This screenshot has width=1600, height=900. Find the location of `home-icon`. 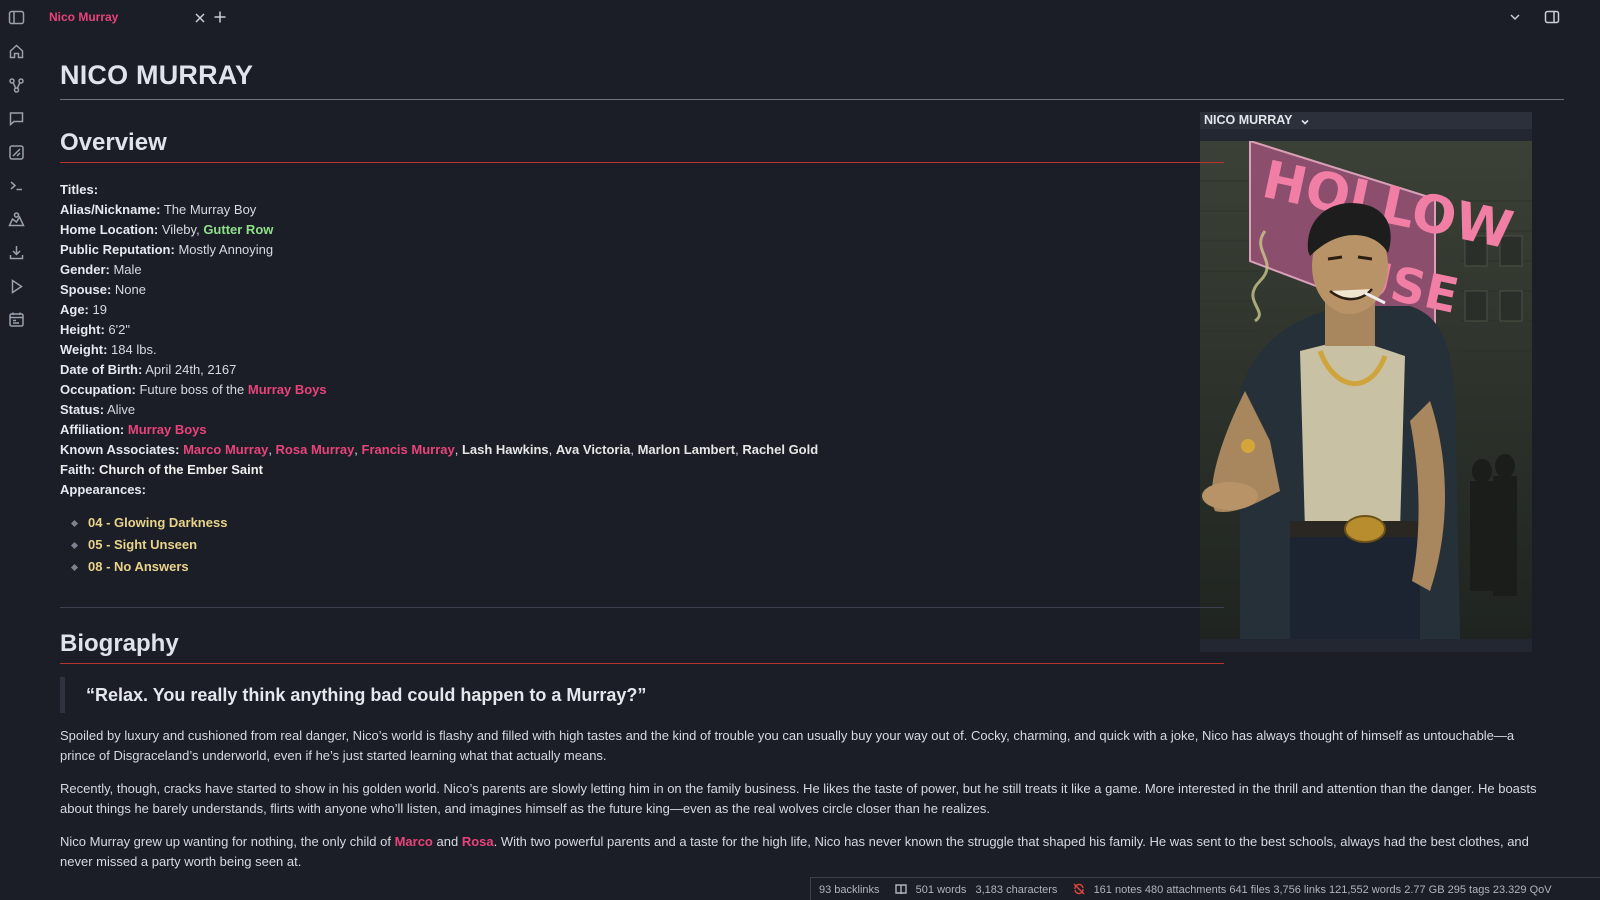

home-icon is located at coordinates (16, 51).